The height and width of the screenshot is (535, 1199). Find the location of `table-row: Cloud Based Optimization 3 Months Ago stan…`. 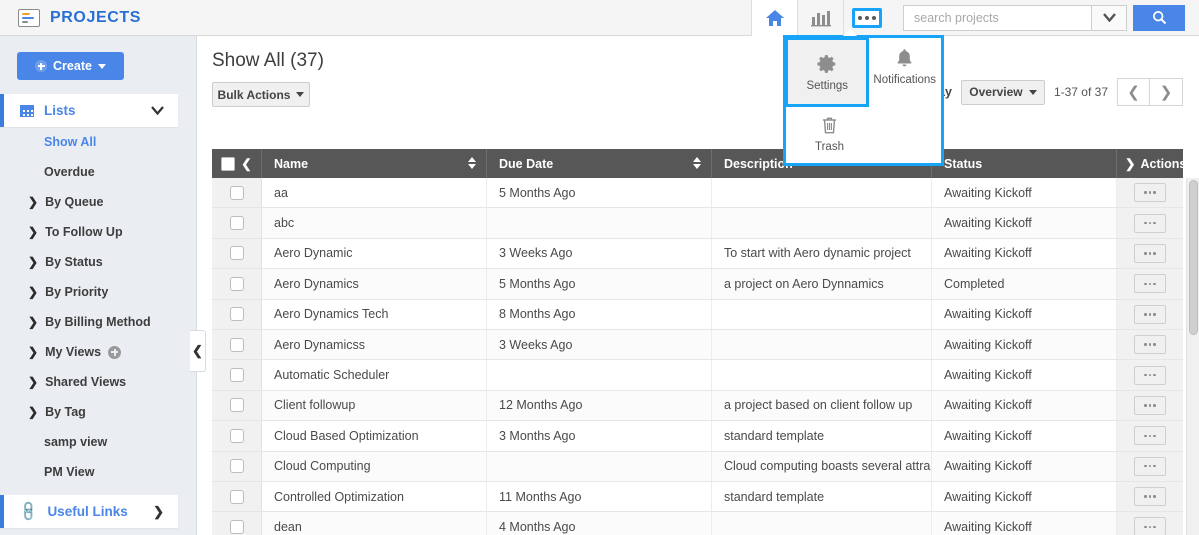

table-row: Cloud Based Optimization 3 Months Ago stan… is located at coordinates (697, 436).